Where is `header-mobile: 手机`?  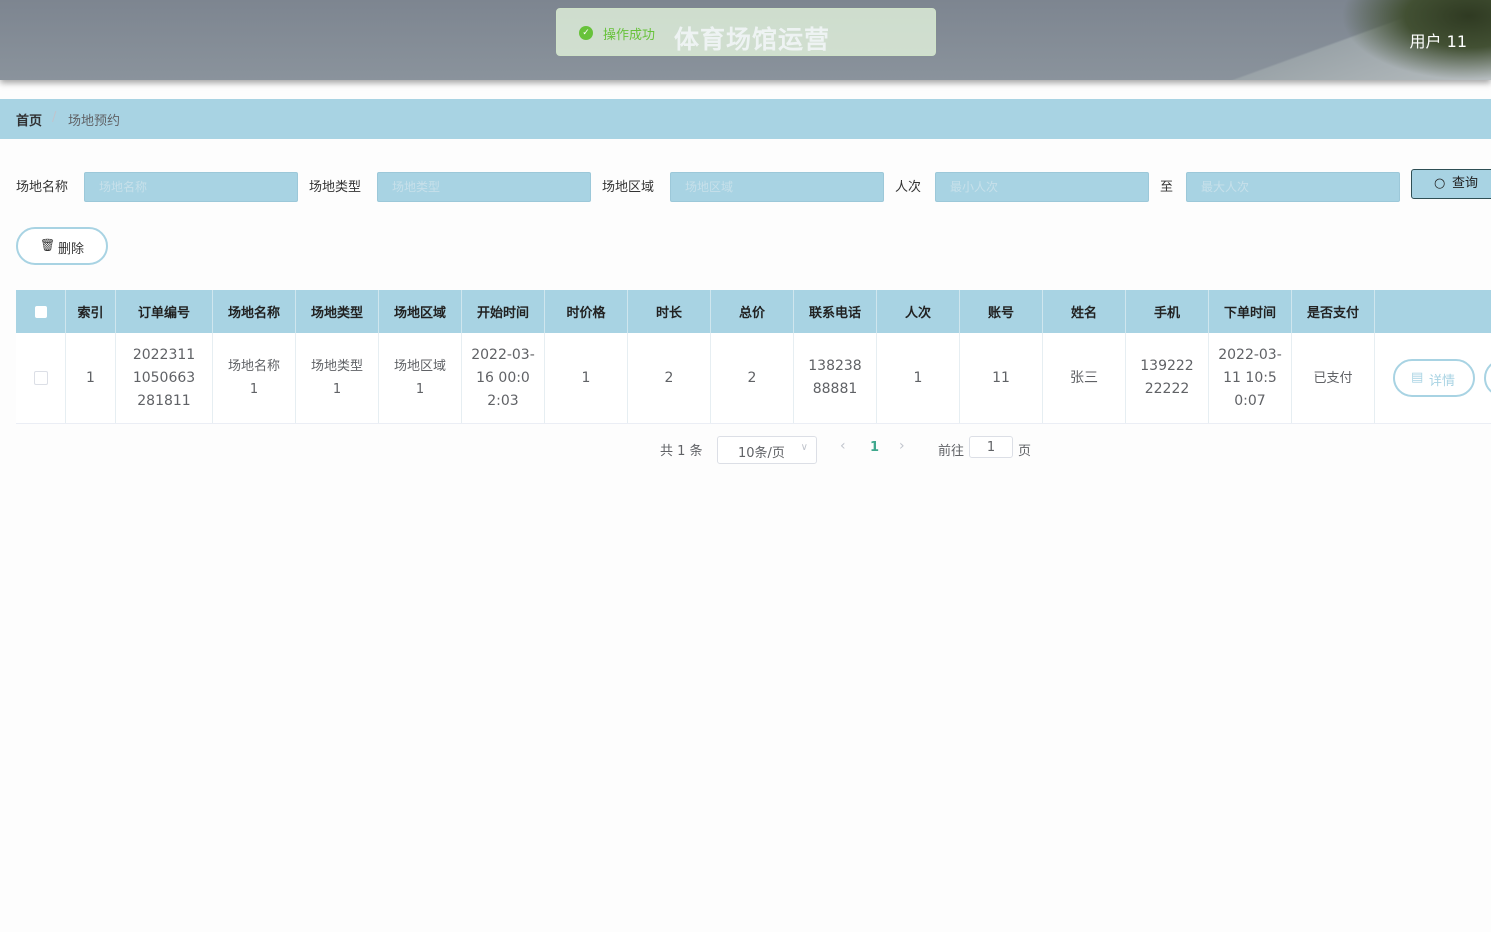
header-mobile: 手机 is located at coordinates (1167, 311).